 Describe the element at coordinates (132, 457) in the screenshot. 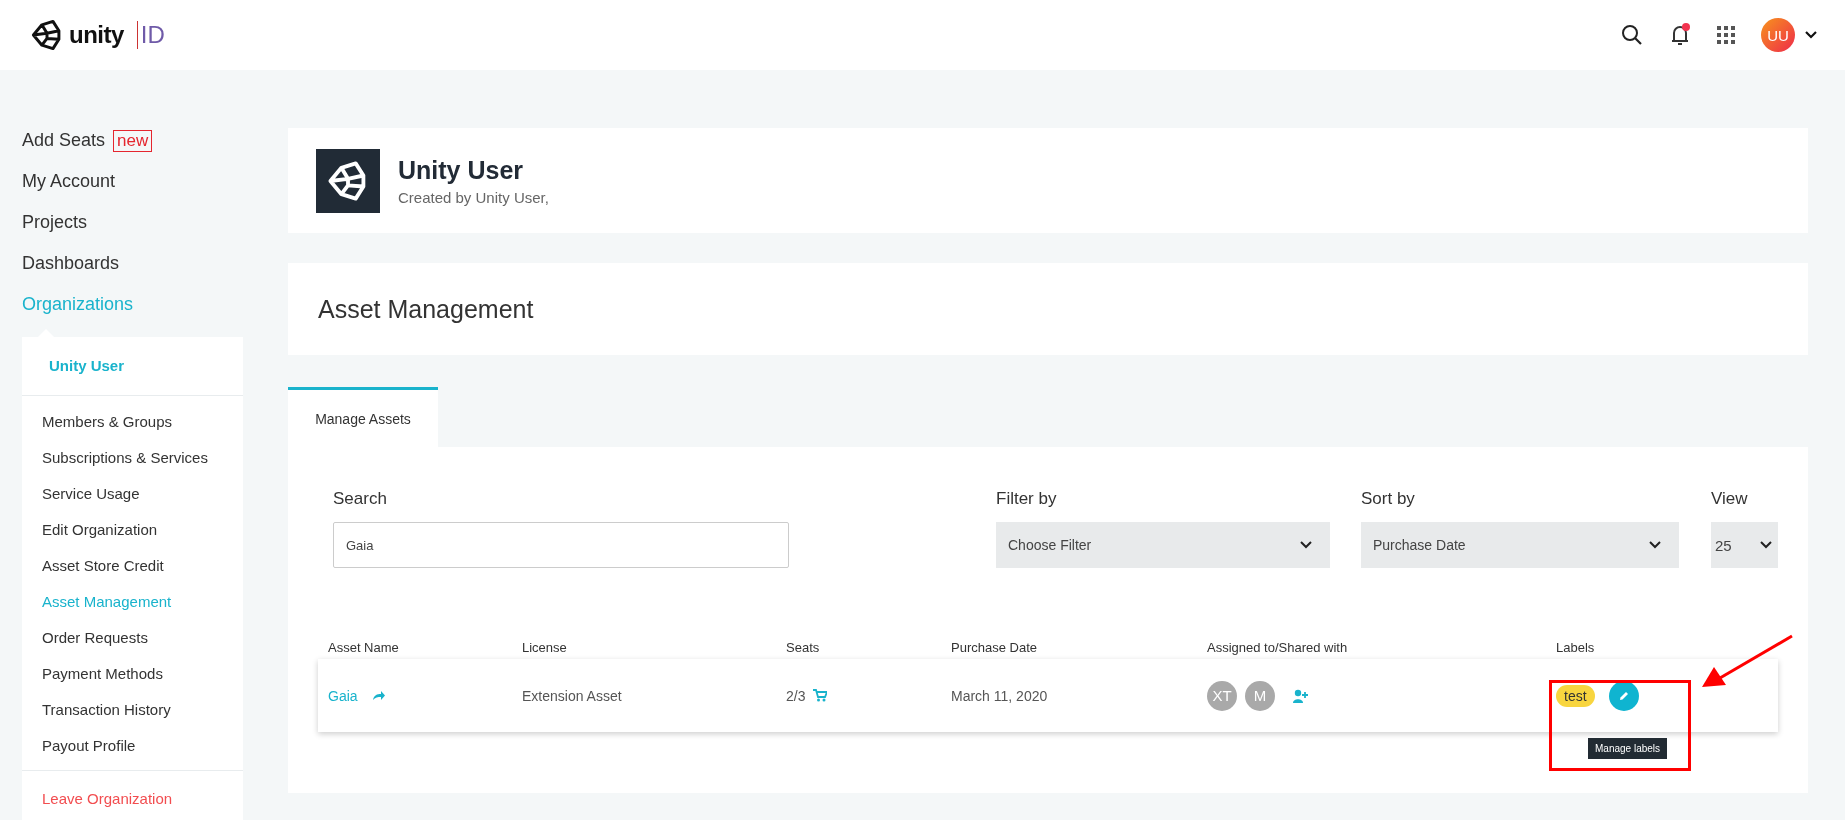

I see `submenu-item: Subscriptions & Services` at that location.